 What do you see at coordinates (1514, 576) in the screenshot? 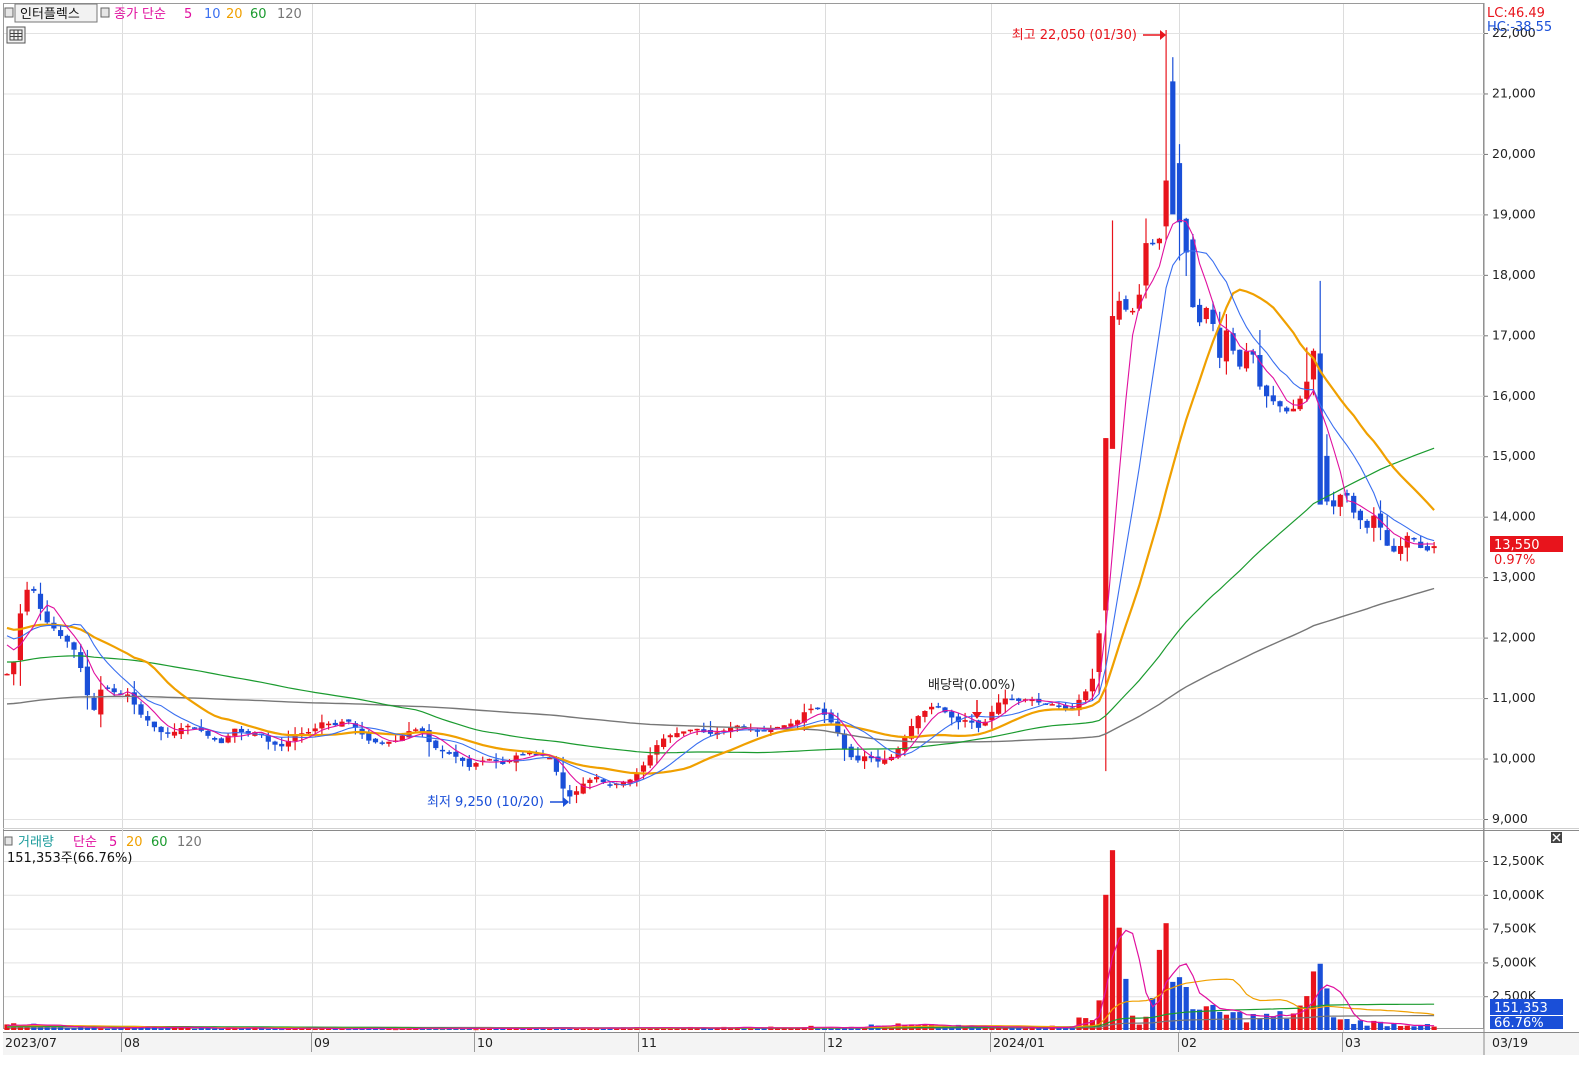
I see `price-tick-label: 13,000` at bounding box center [1514, 576].